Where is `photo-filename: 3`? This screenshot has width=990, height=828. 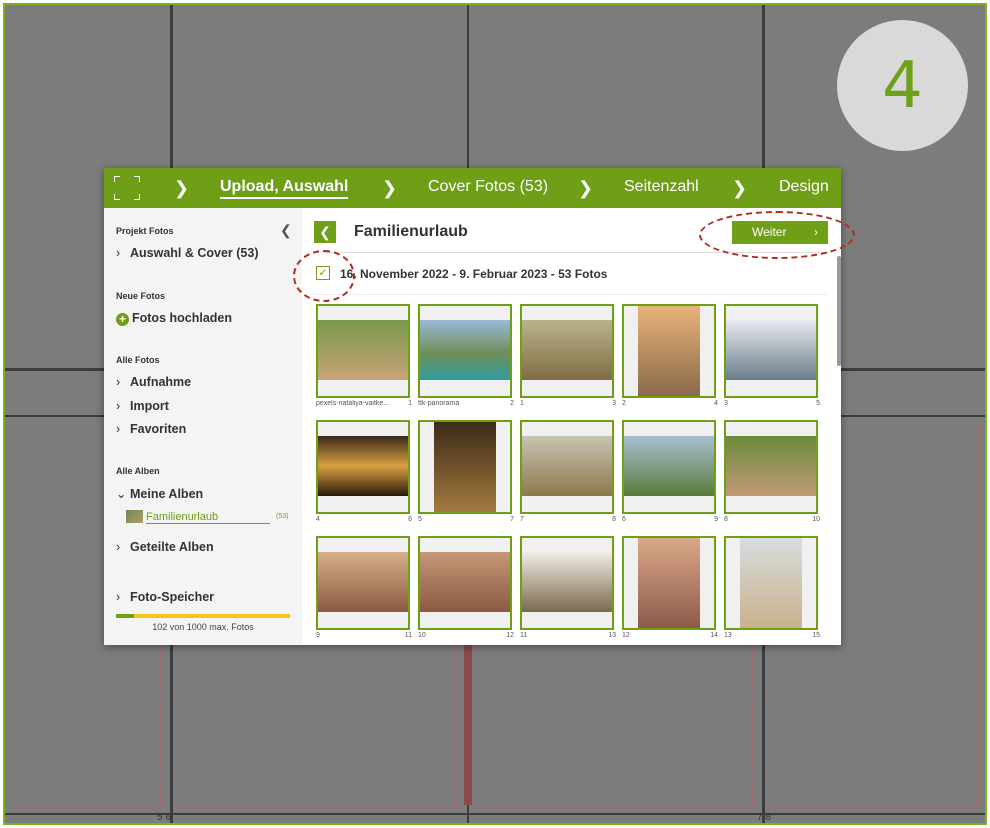 photo-filename: 3 is located at coordinates (726, 403).